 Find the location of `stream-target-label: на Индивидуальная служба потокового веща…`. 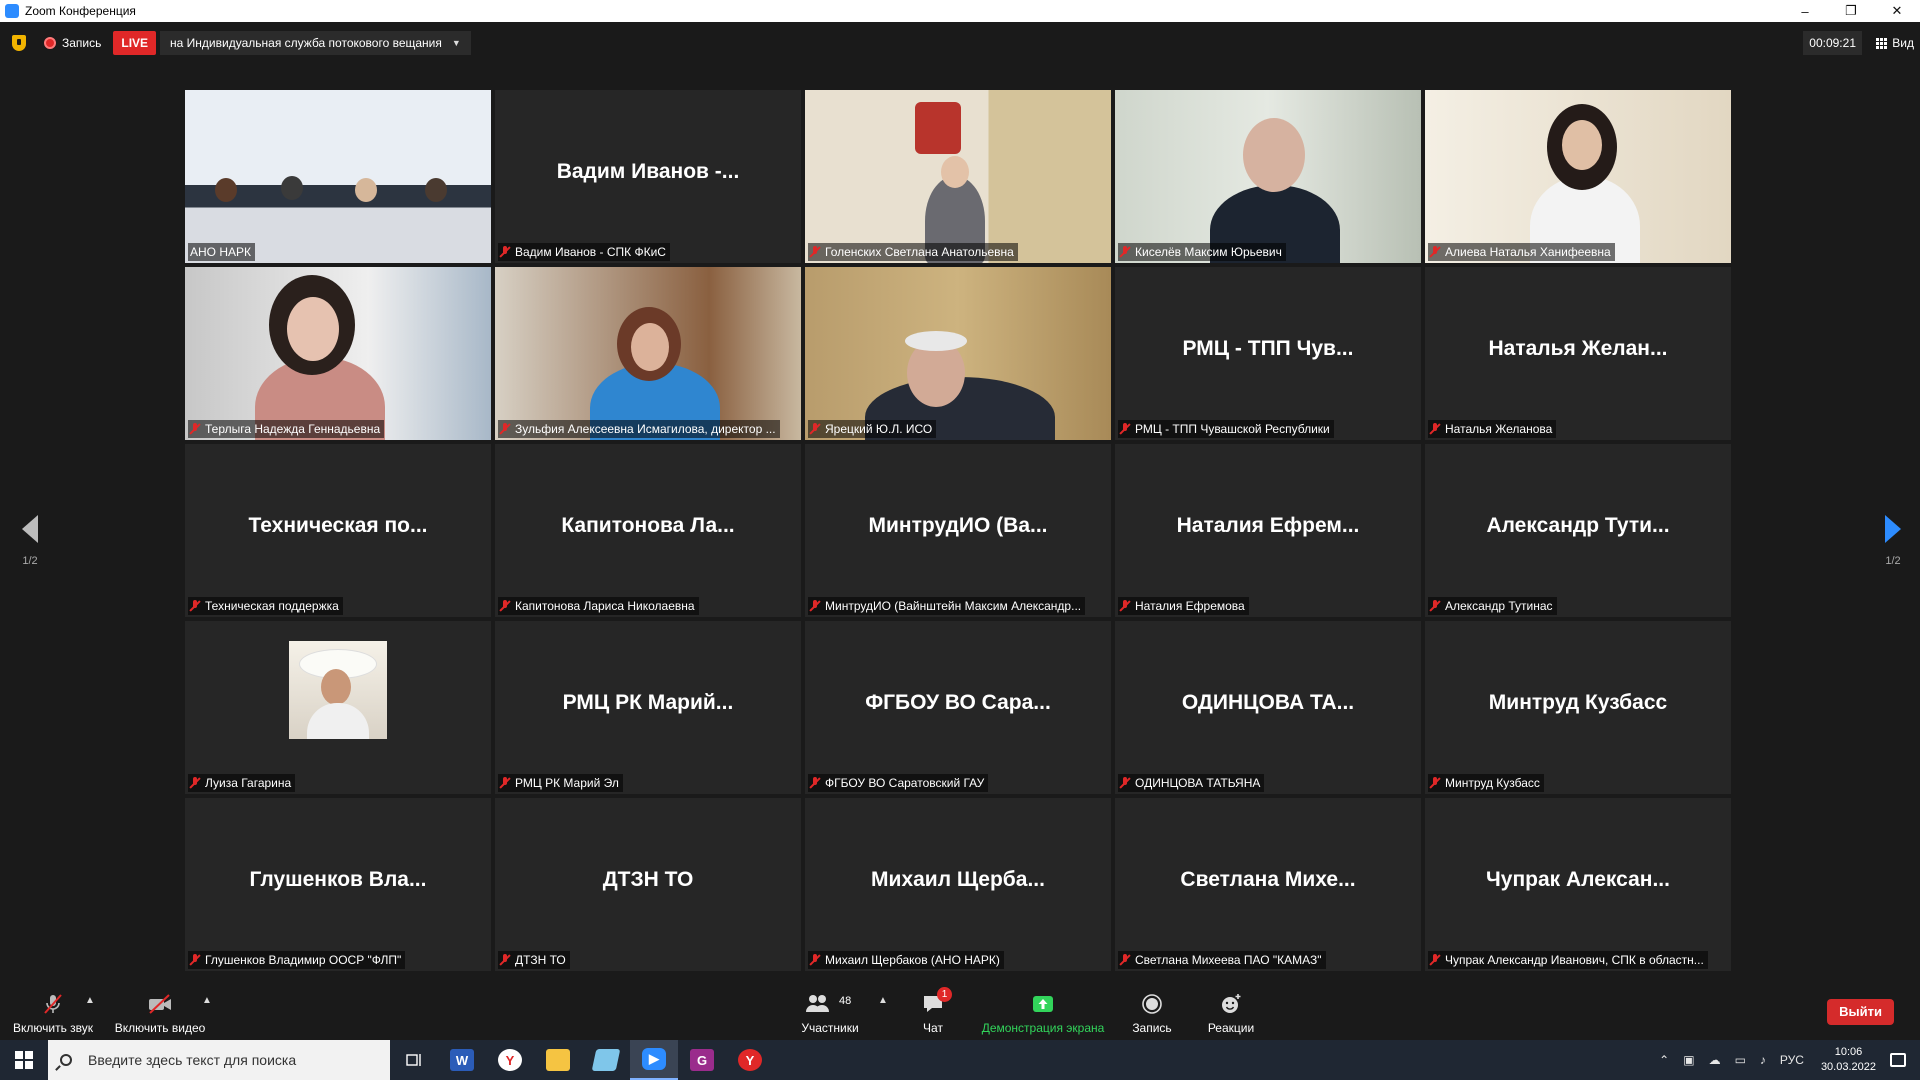

stream-target-label: на Индивидуальная служба потокового веща… is located at coordinates (306, 43).